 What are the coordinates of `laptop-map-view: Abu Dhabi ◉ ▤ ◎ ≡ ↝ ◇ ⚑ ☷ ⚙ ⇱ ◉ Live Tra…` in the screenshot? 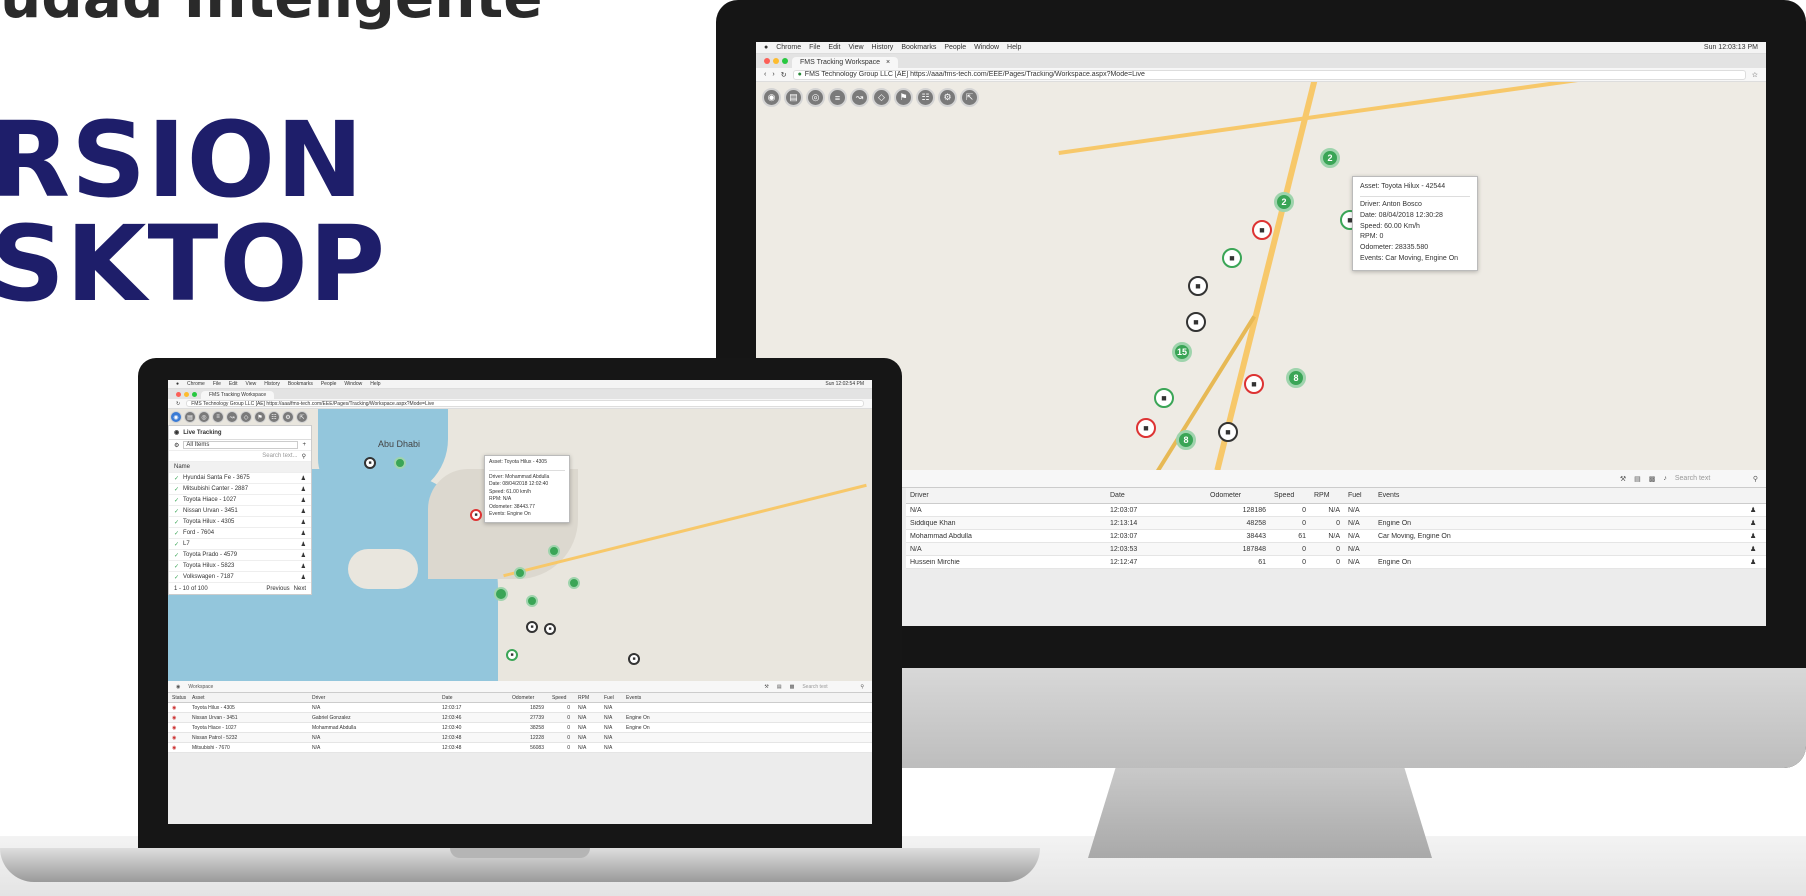 It's located at (520, 545).